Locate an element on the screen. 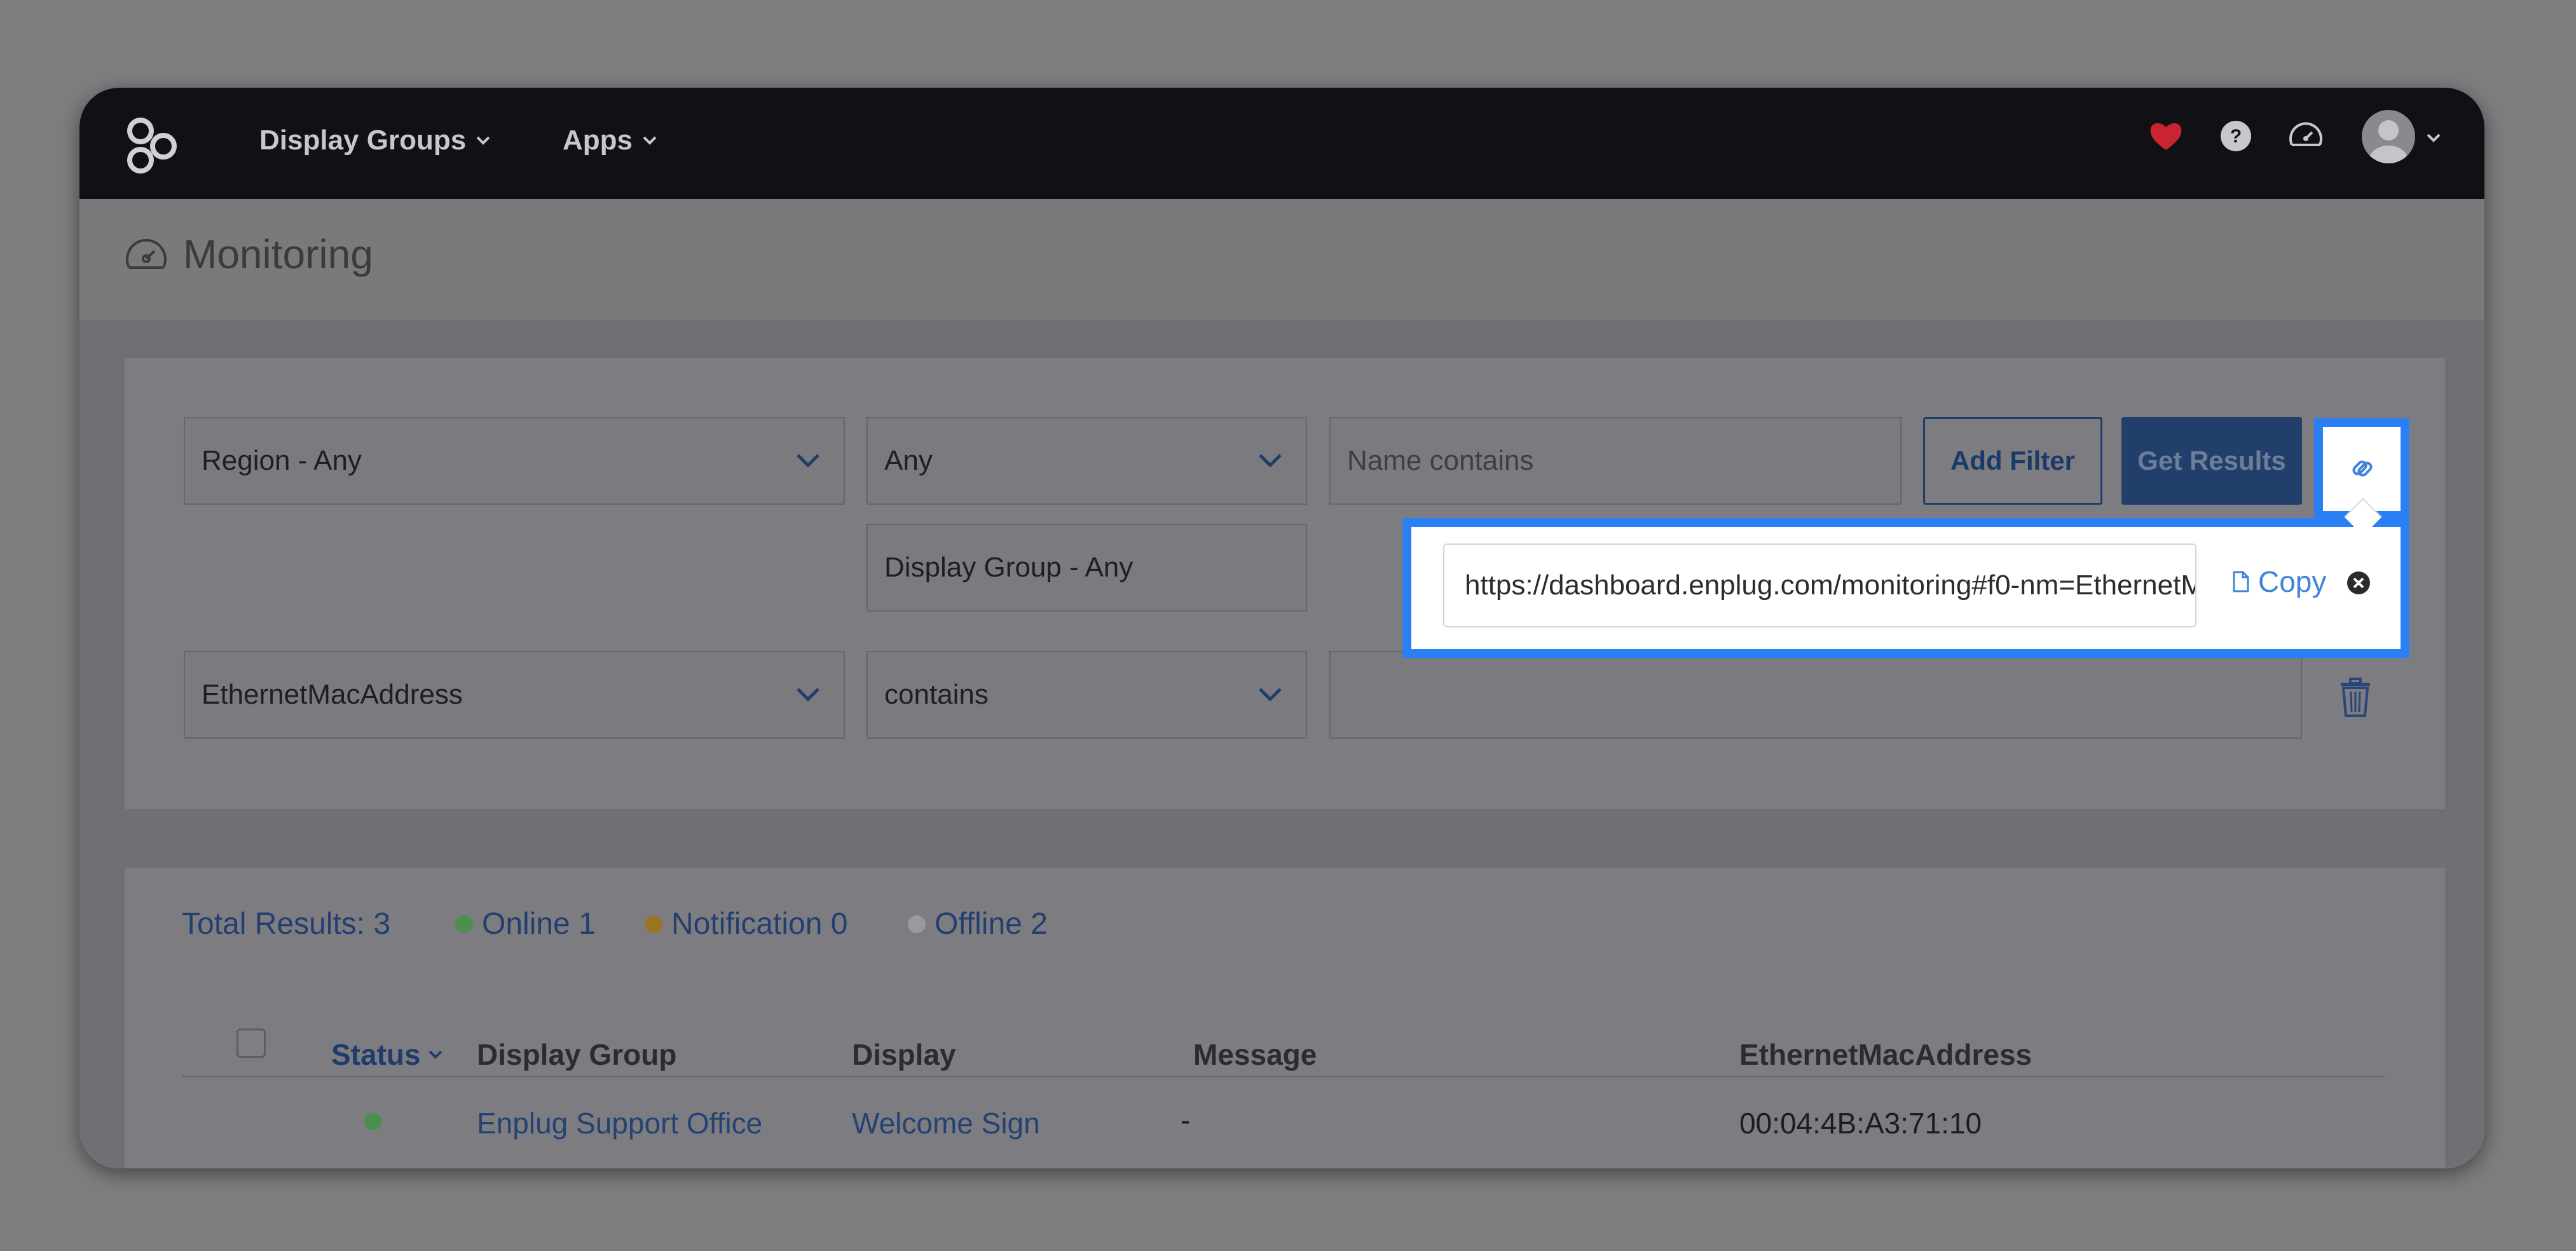 This screenshot has height=1251, width=2576. row-mac-address: 00:04:4B:A3:71:10 is located at coordinates (1860, 1123).